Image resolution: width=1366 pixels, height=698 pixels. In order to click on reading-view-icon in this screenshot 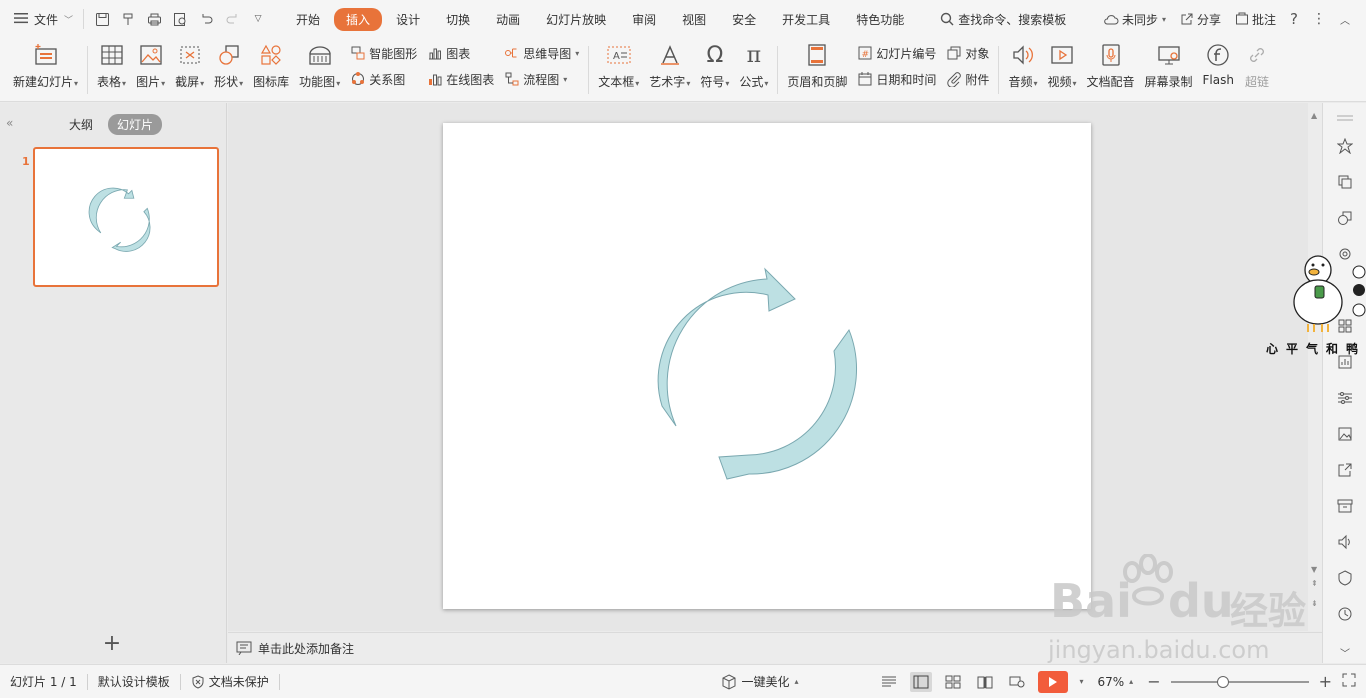, I will do `click(985, 682)`.